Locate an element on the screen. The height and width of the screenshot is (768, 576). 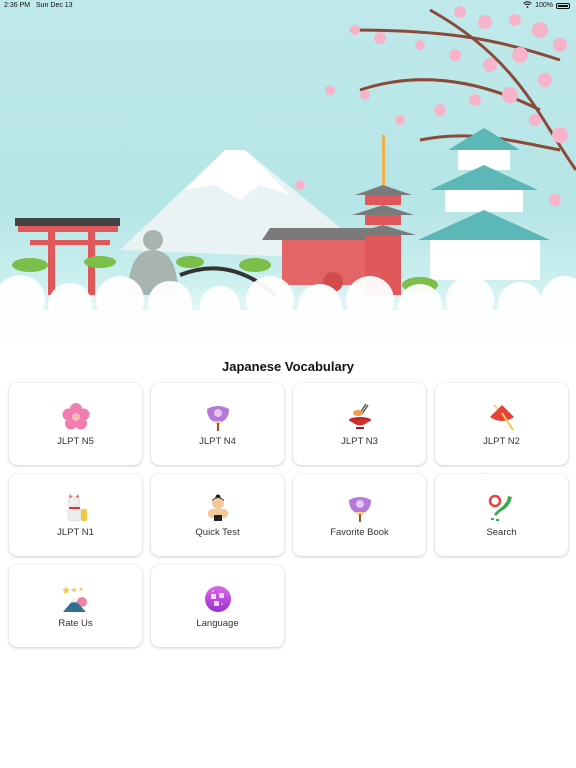
battery-percent: 100% is located at coordinates (544, 5).